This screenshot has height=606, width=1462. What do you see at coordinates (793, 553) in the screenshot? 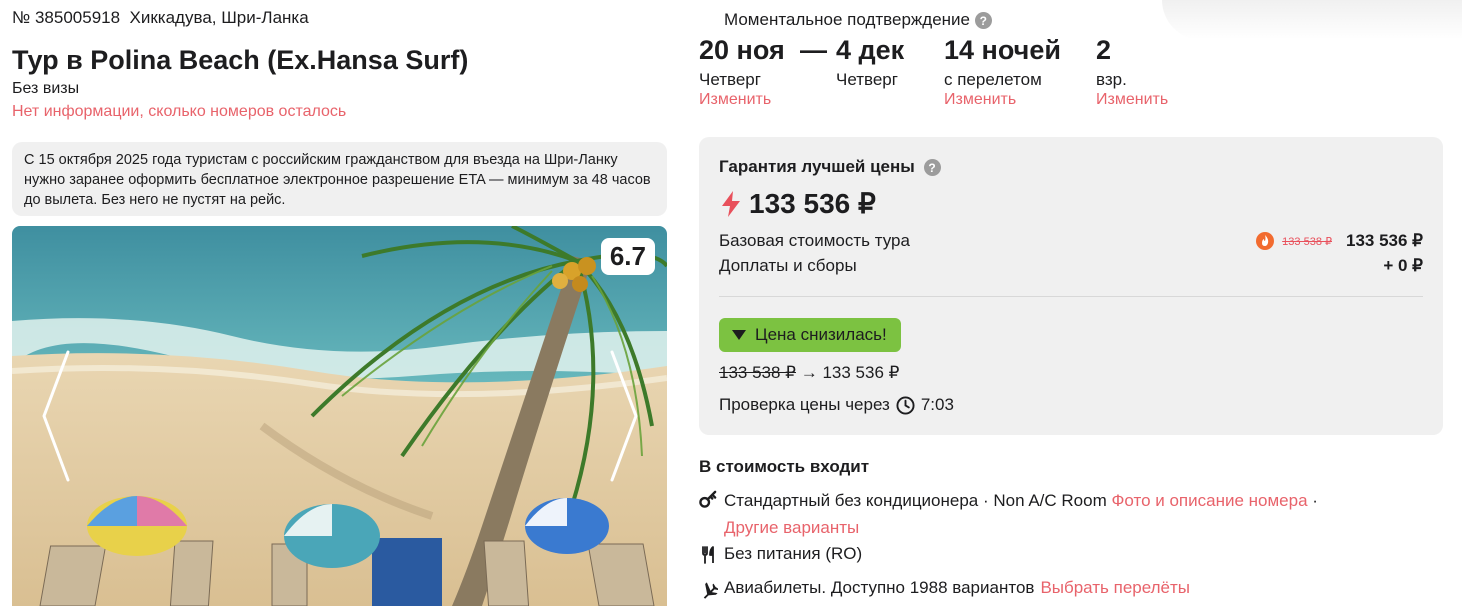
I see `meal-plan: Без питания (RO)` at bounding box center [793, 553].